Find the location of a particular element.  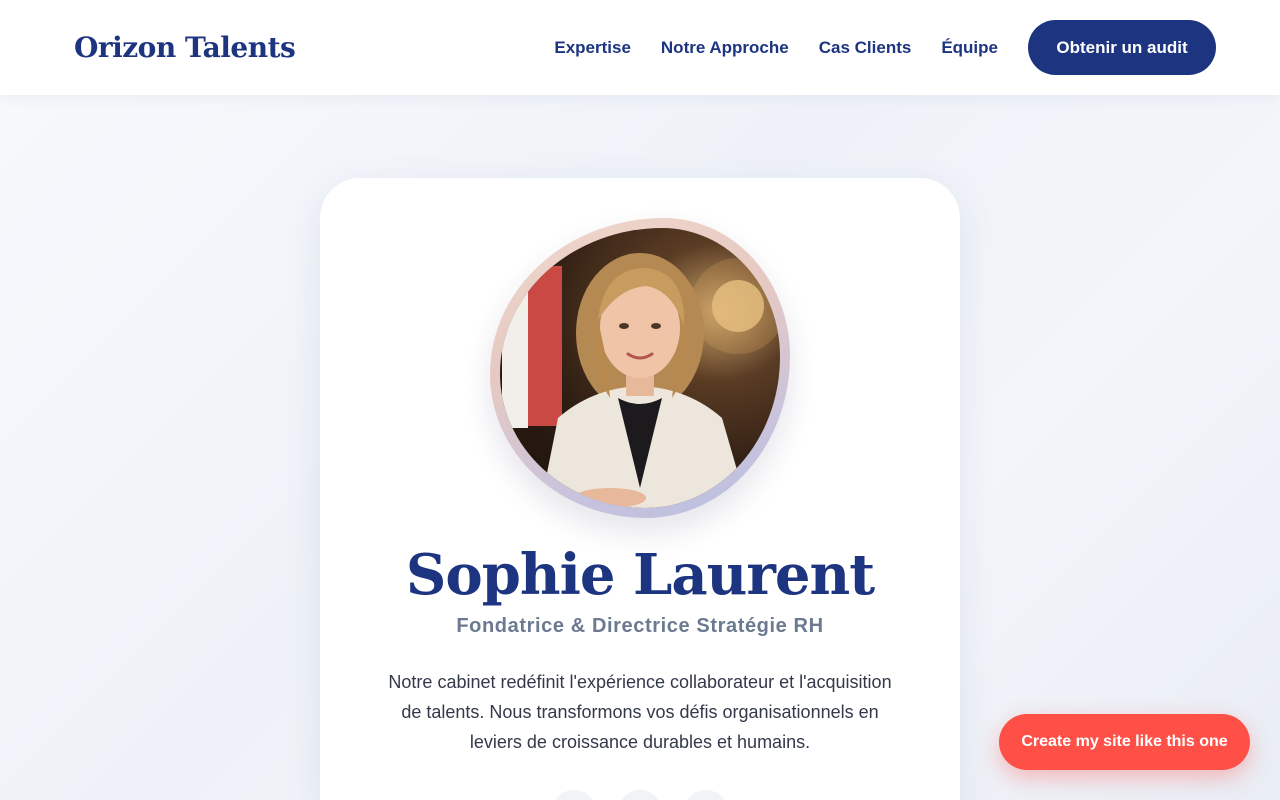

create-site-button: Create my site like this one is located at coordinates (1124, 742).